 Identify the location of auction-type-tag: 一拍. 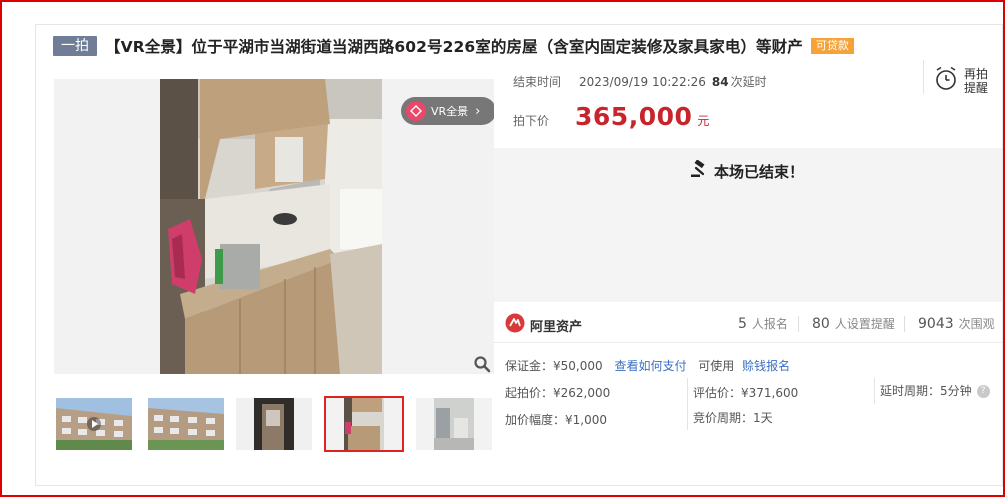
(75, 46).